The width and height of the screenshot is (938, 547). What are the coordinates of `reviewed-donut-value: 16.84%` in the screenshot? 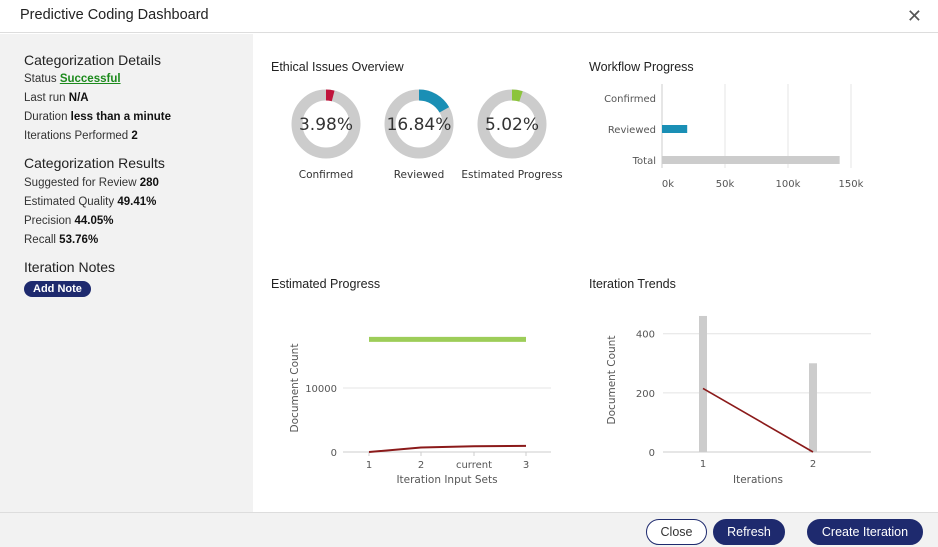 It's located at (419, 125).